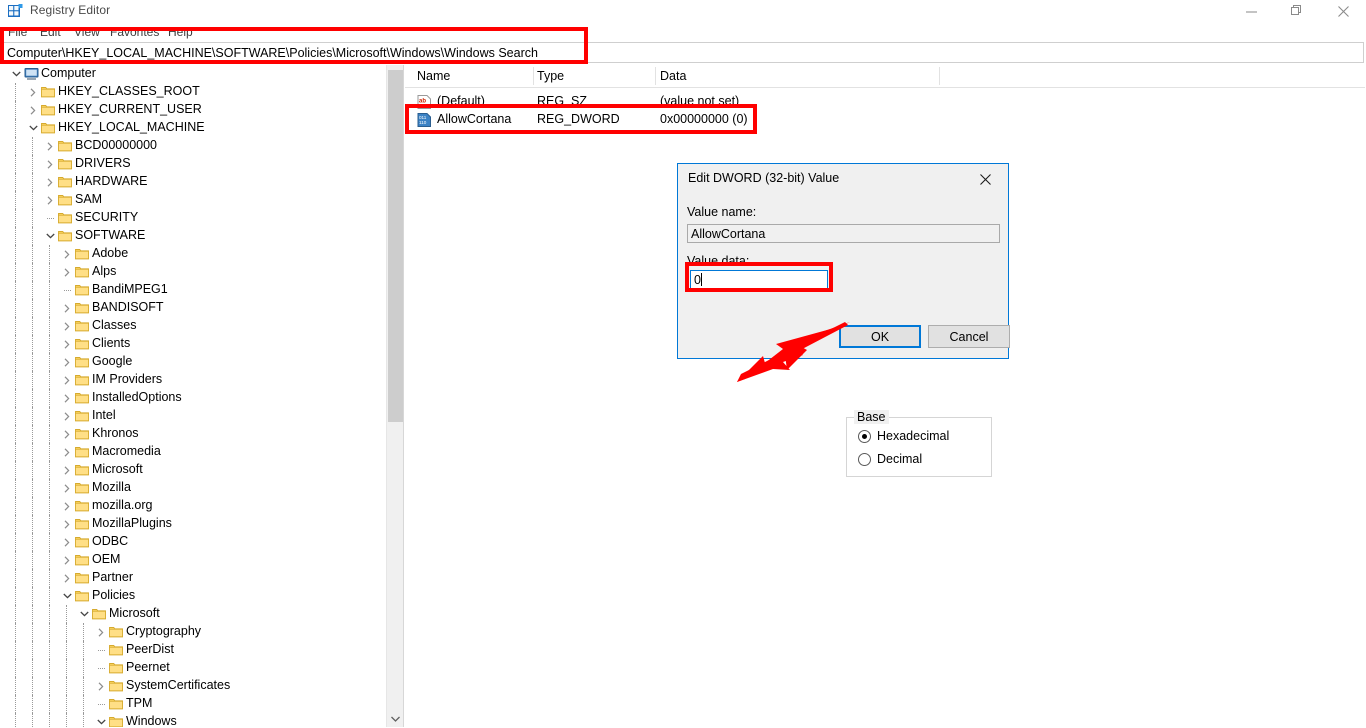 The image size is (1366, 728). What do you see at coordinates (194, 416) in the screenshot?
I see `tree-item-intel: Intel` at bounding box center [194, 416].